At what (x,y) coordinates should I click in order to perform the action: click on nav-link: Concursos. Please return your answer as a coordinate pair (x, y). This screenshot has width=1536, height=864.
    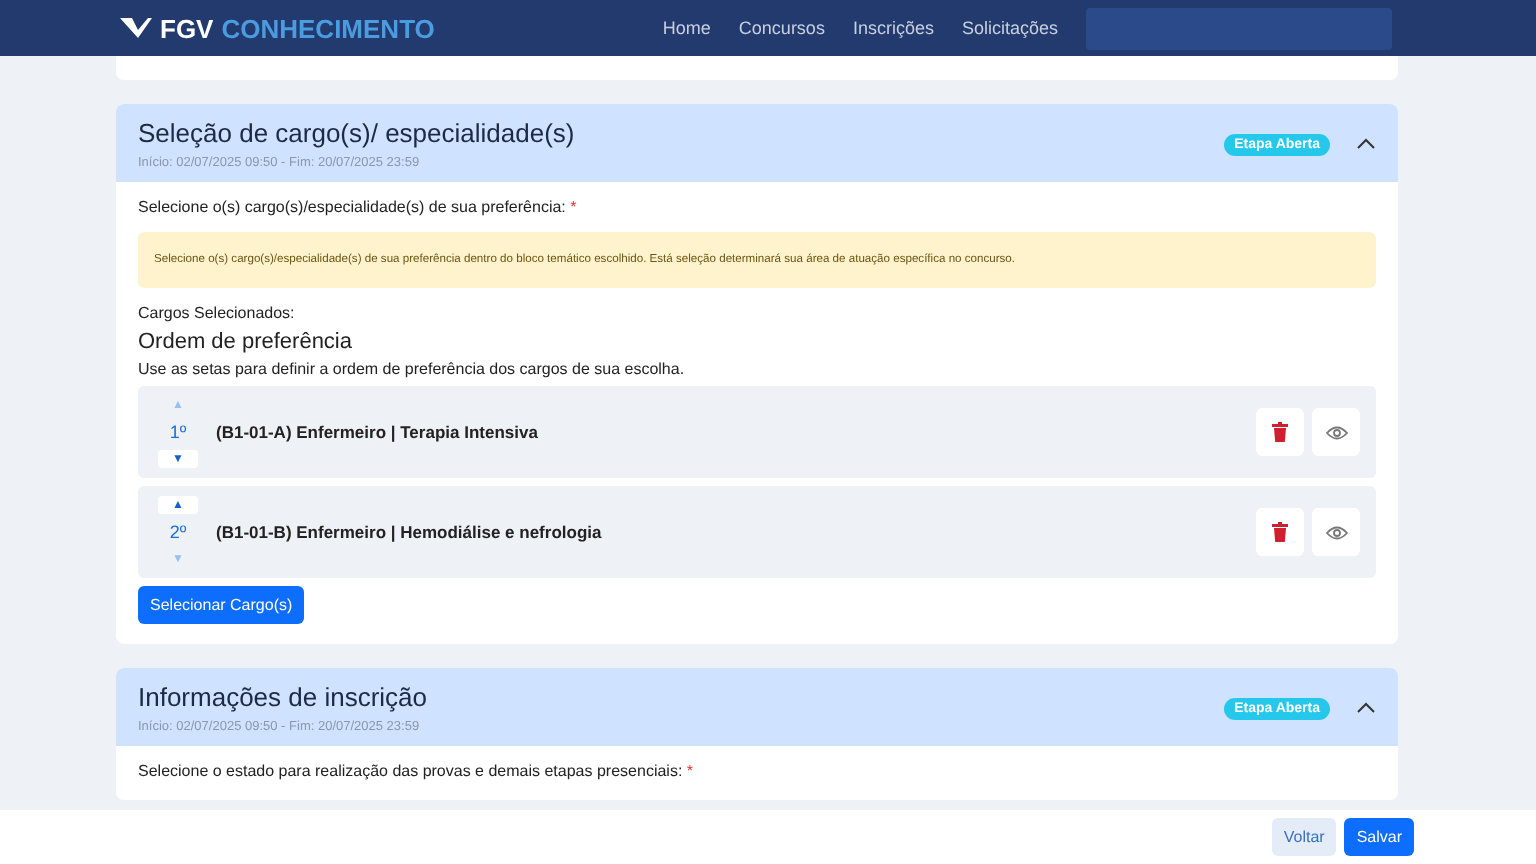
    Looking at the image, I should click on (781, 28).